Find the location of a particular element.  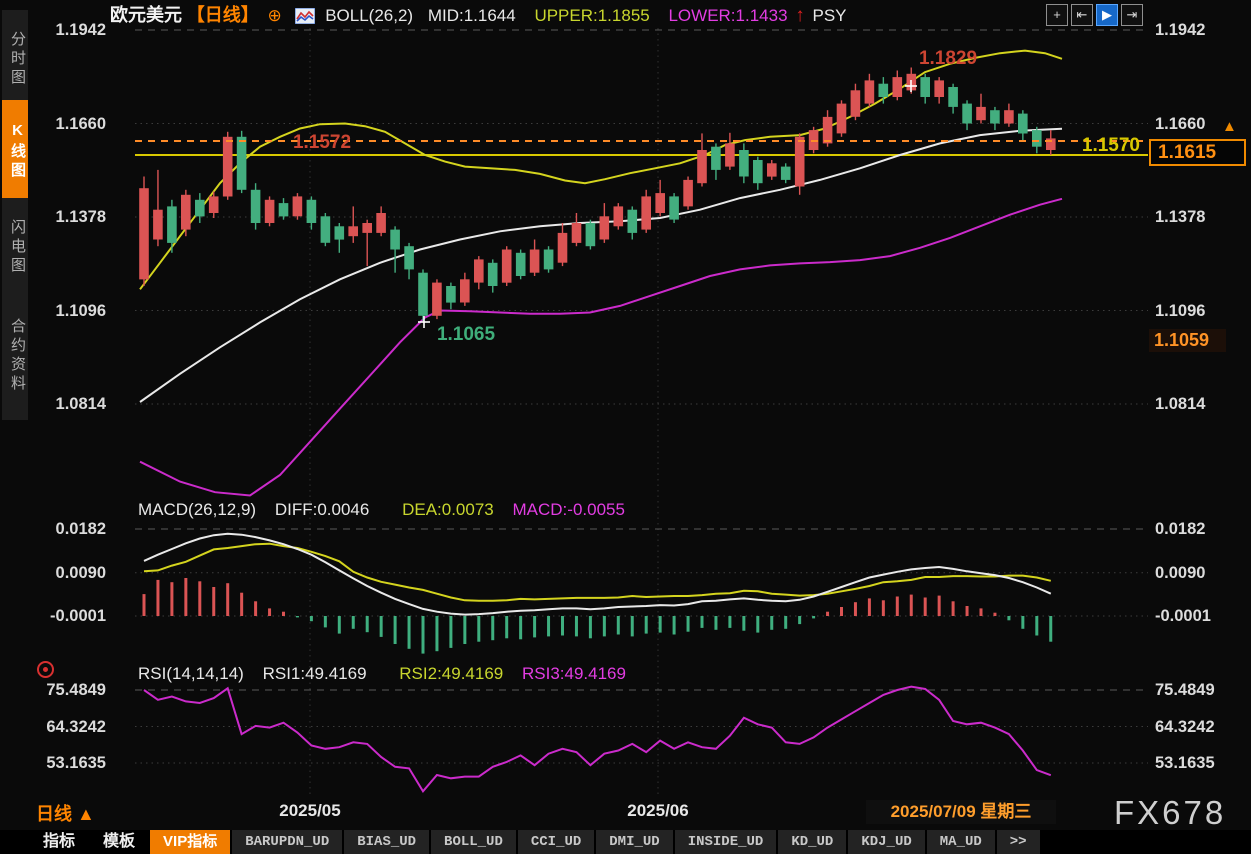

rsi1-value: RSI1:49.4169 is located at coordinates (314, 673).